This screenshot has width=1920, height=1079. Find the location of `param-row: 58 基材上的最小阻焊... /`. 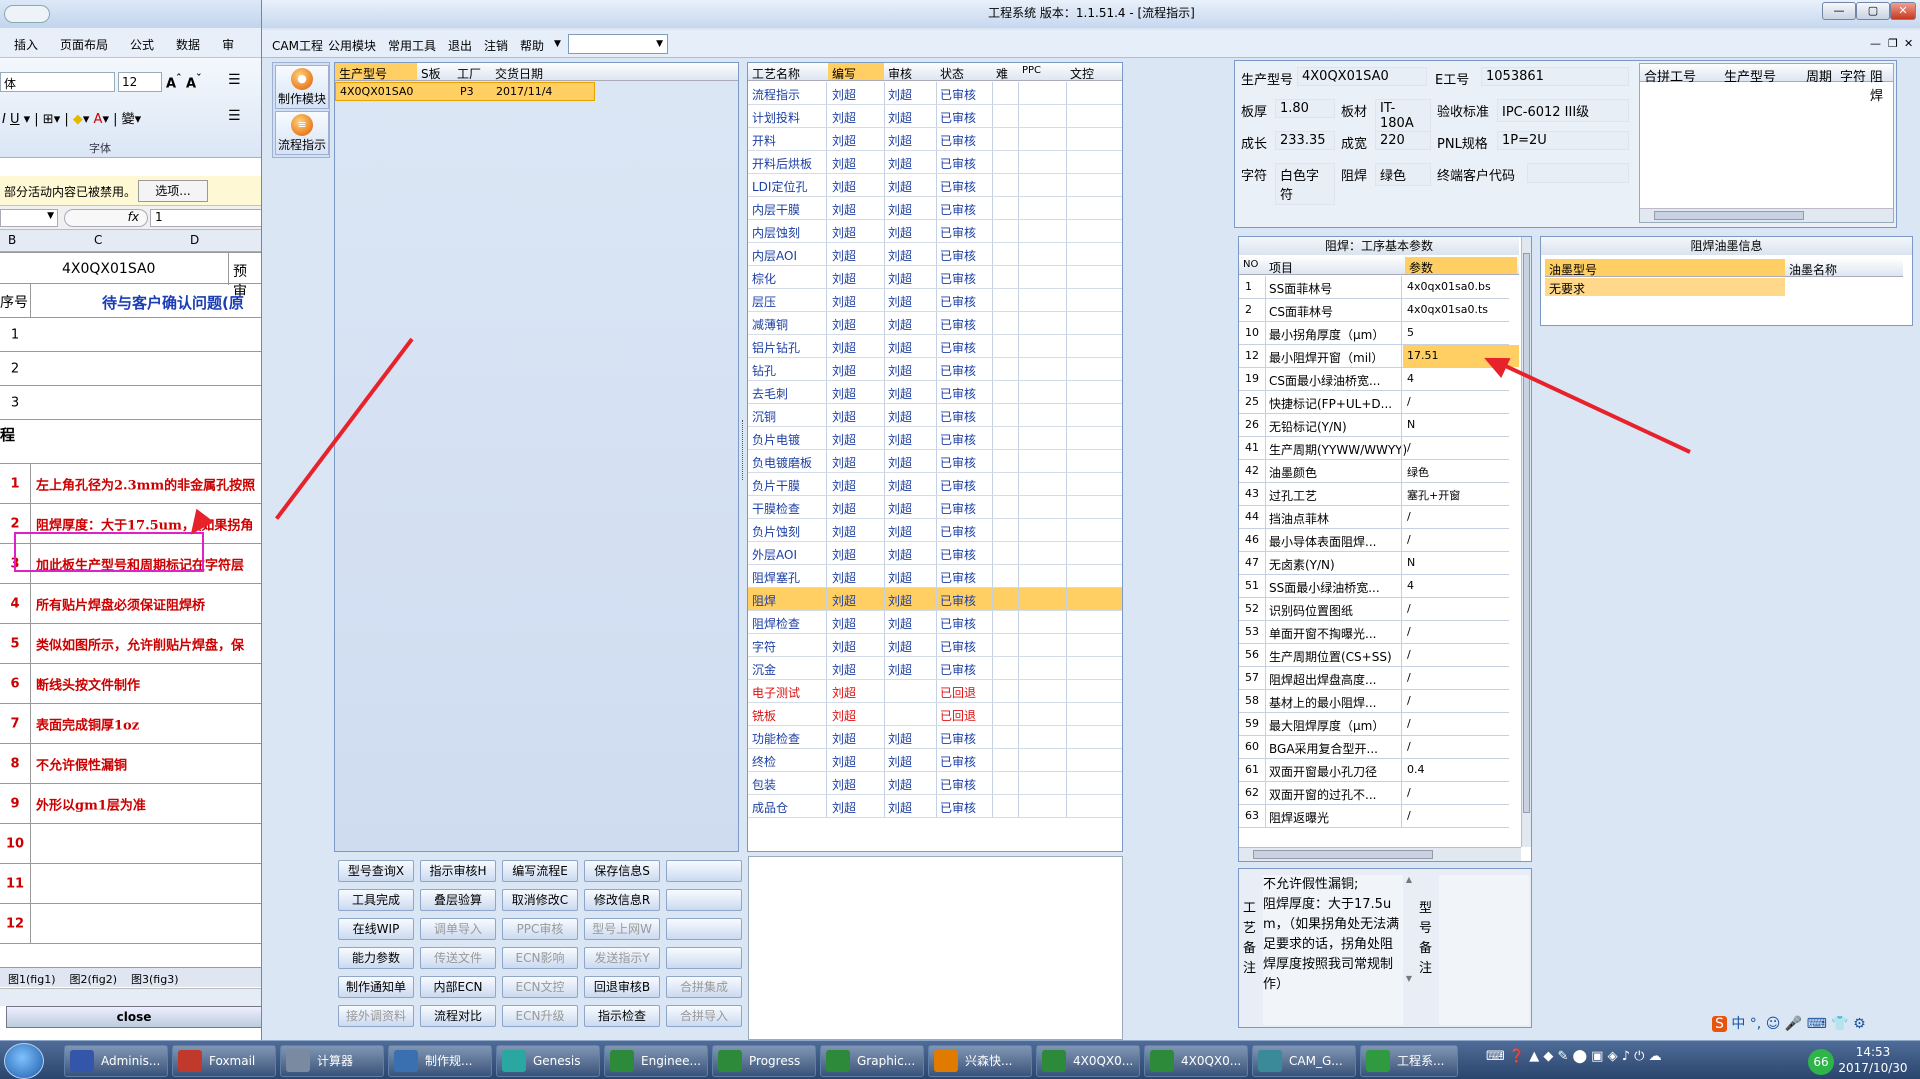

param-row: 58 基材上的最小阻焊... / is located at coordinates (1374, 701).